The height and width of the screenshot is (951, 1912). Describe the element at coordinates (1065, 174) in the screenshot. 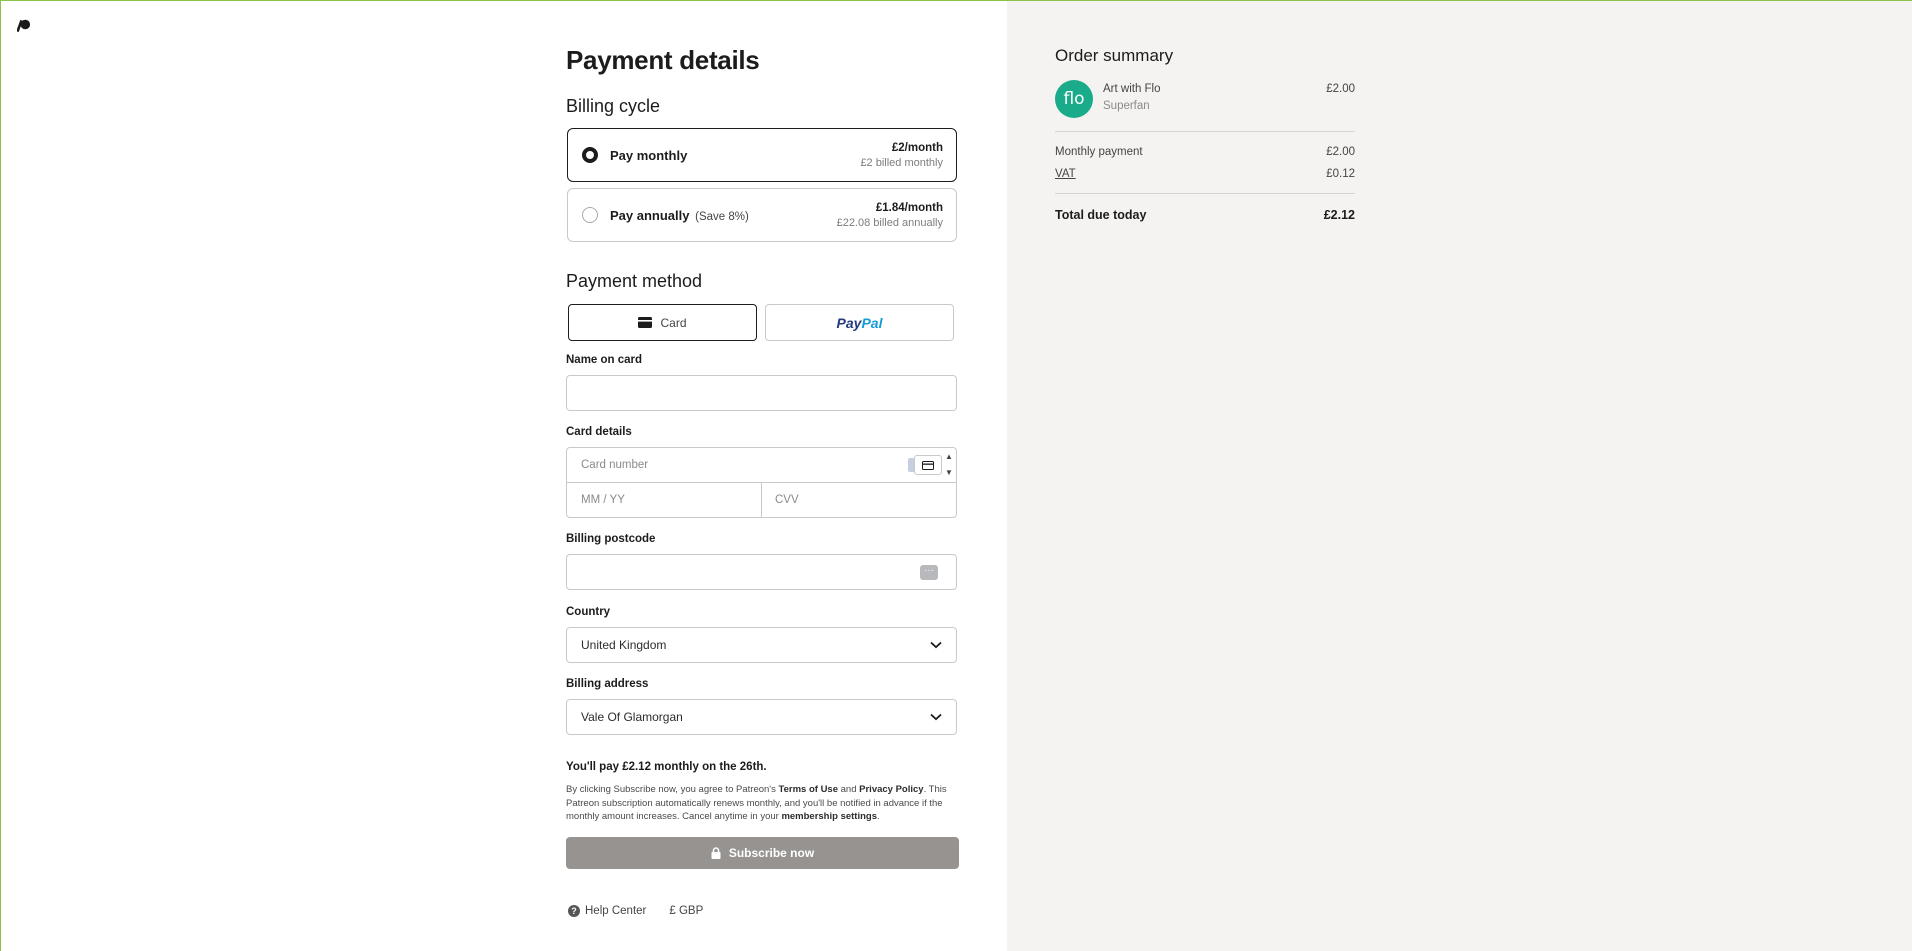

I see `vat-label: VAT` at that location.